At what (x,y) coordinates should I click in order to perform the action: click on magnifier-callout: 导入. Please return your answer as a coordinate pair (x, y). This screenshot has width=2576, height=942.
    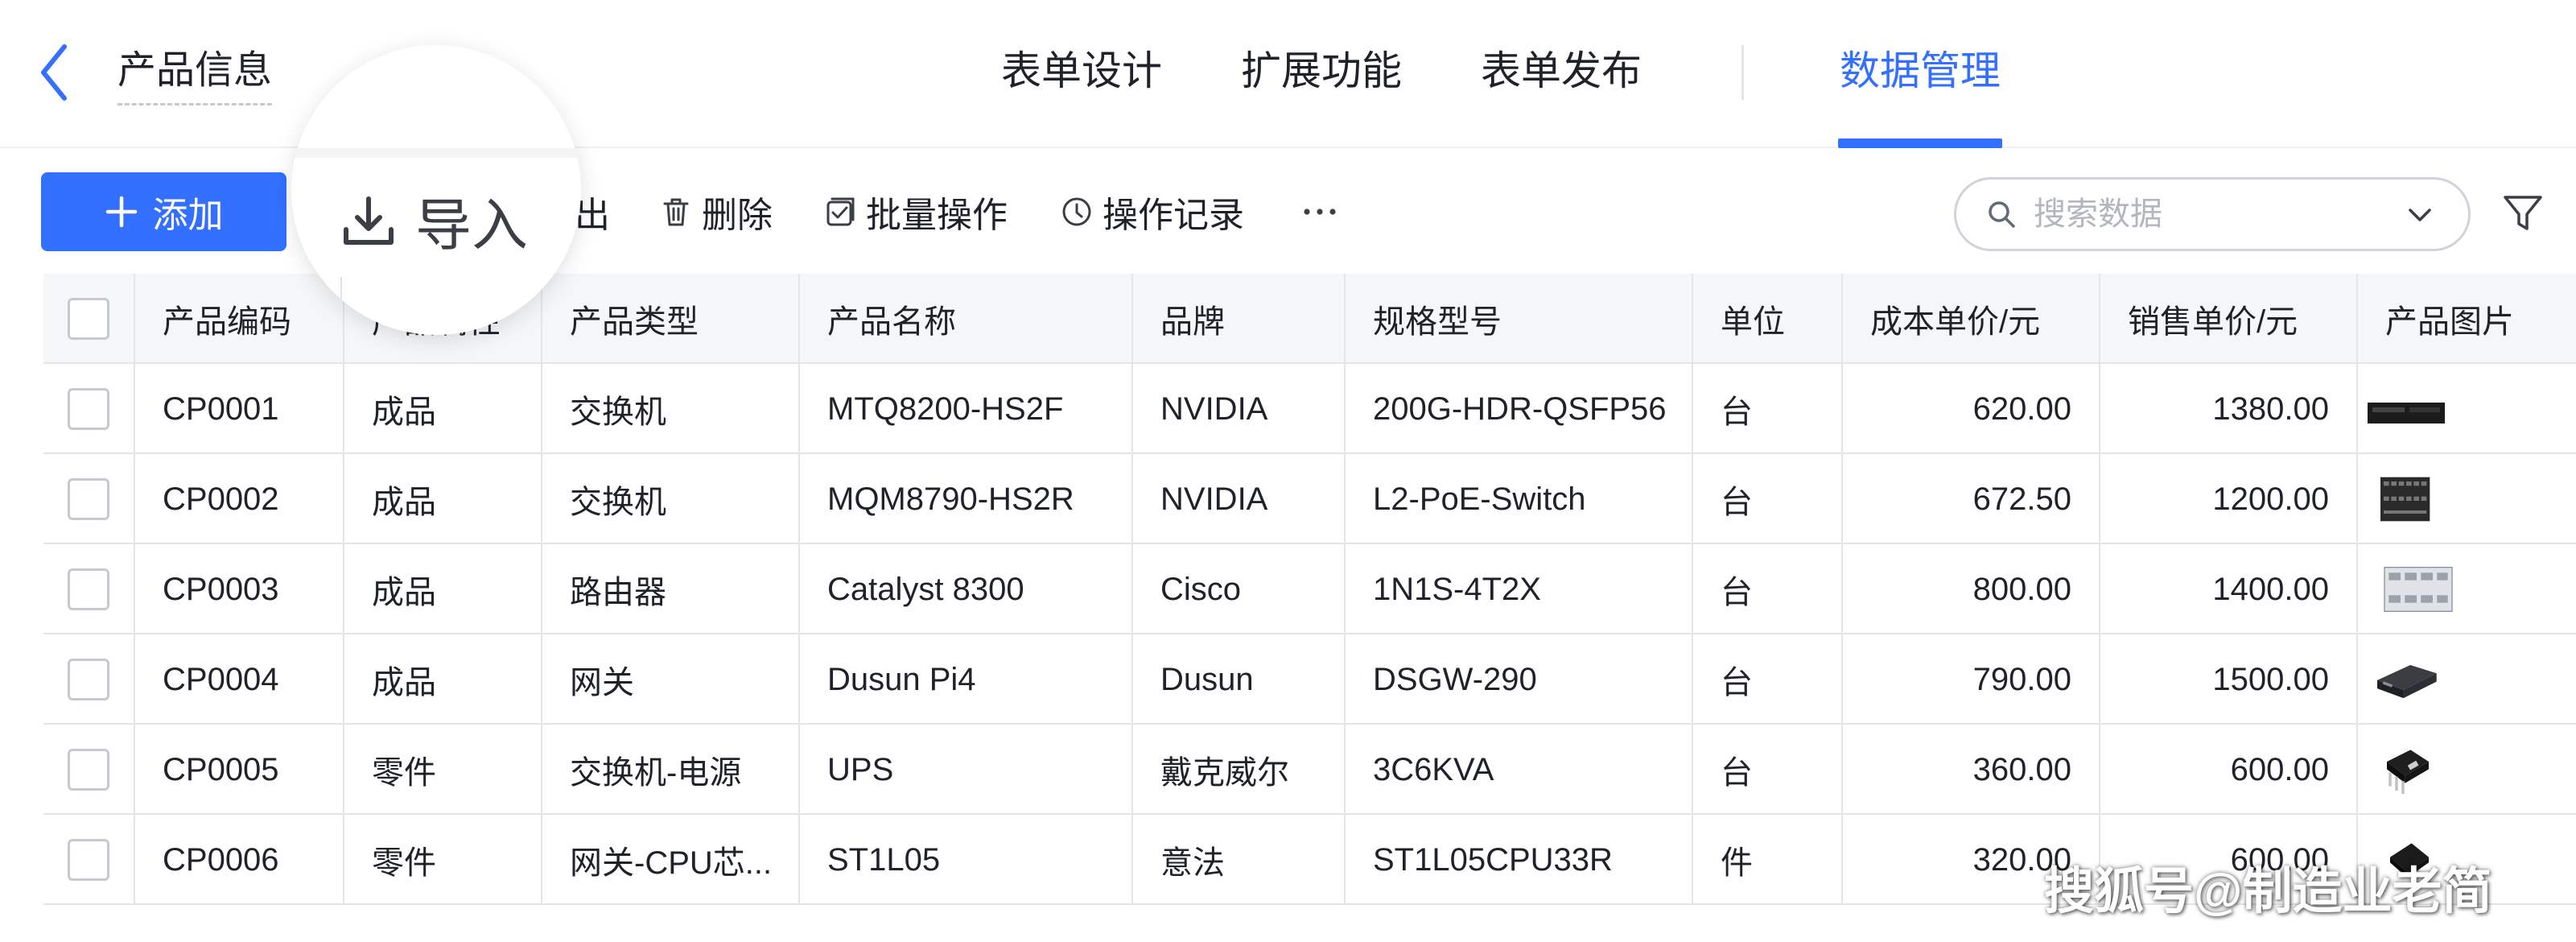
    Looking at the image, I should click on (436, 190).